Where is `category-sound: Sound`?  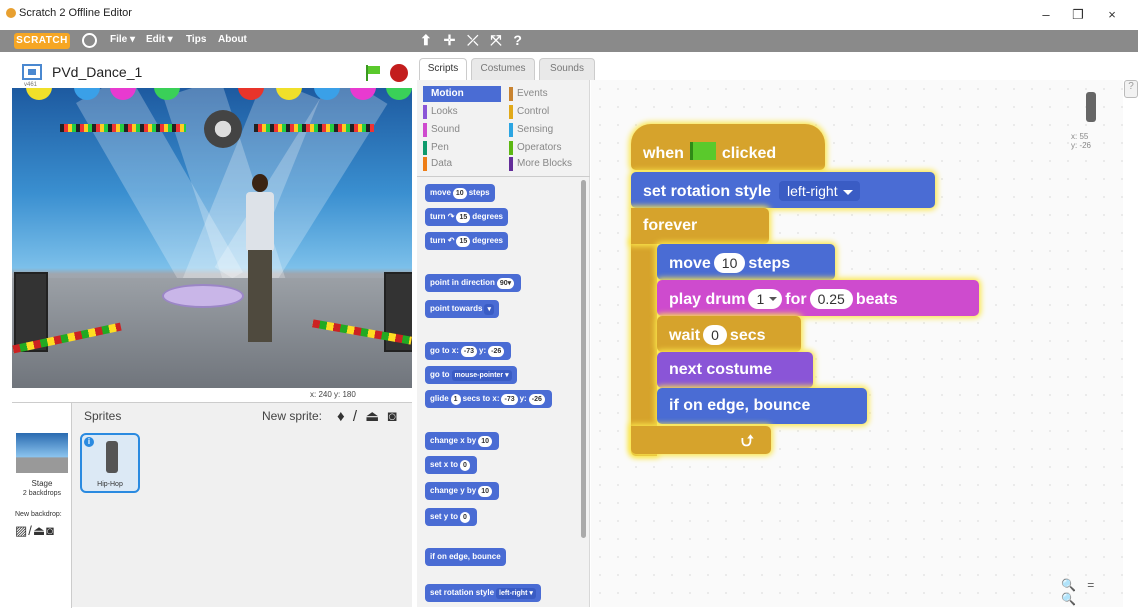 category-sound: Sound is located at coordinates (462, 130).